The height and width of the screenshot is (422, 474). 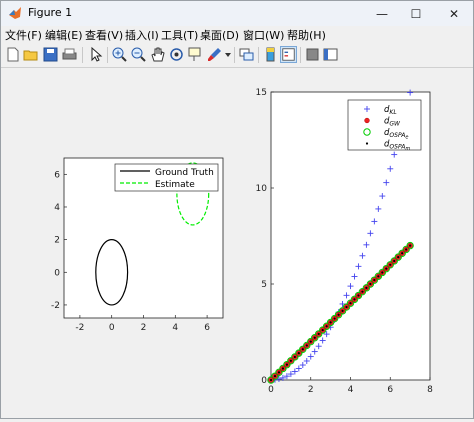 What do you see at coordinates (79, 328) in the screenshot?
I see `left-x-tick-label: -2` at bounding box center [79, 328].